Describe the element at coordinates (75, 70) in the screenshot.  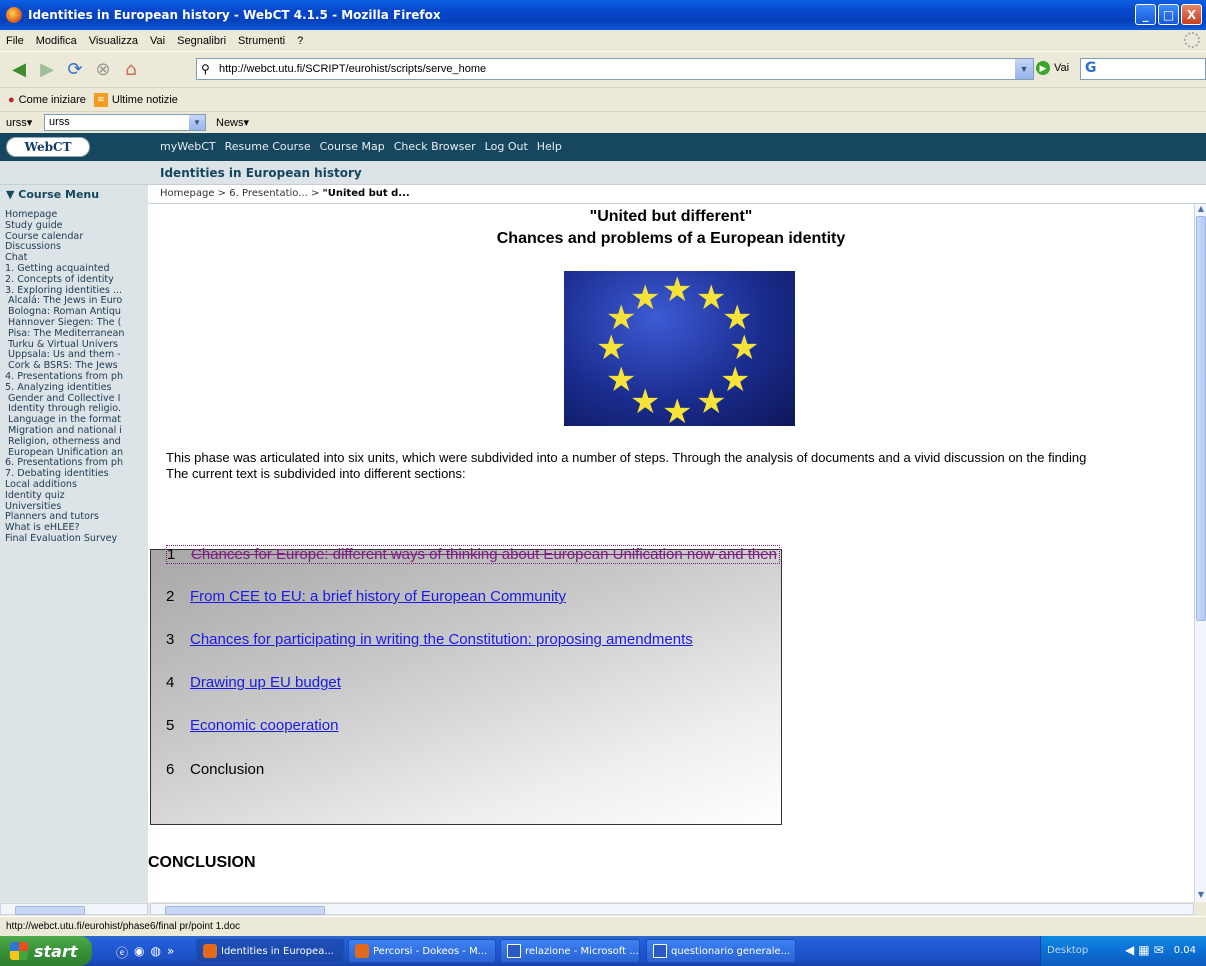
I see `reload-icon: ⟳` at that location.